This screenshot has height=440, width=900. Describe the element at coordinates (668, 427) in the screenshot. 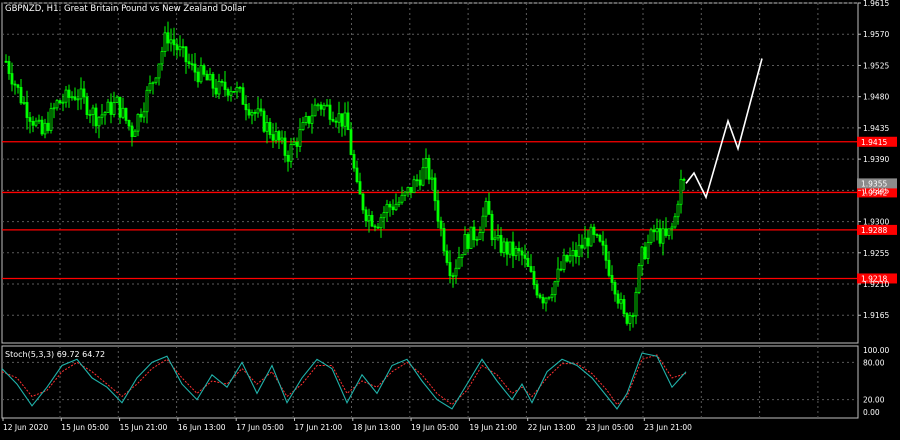

I see `time-tick-label: 23 Jun 21:00` at that location.